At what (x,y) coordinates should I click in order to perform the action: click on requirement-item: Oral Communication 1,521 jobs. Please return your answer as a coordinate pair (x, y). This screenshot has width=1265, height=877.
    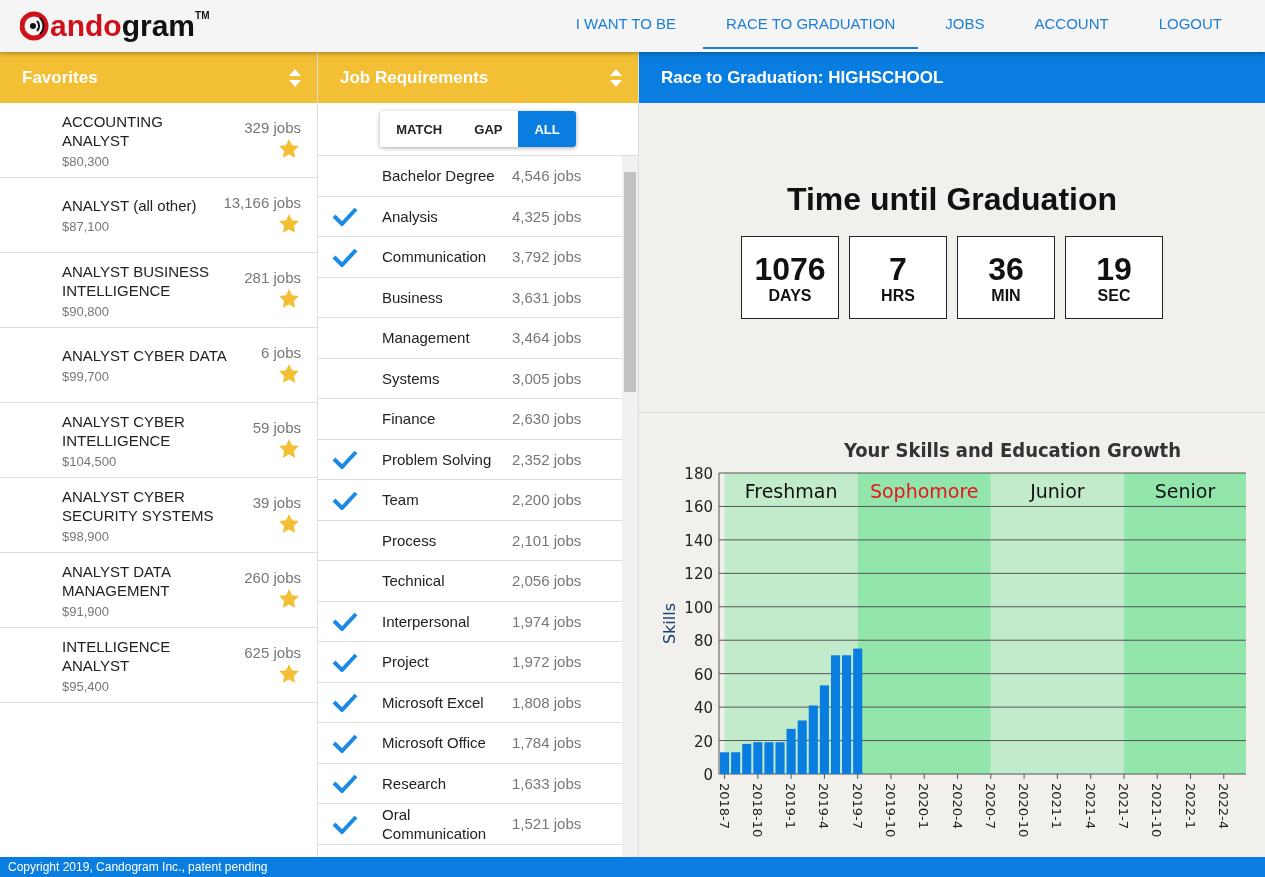
    Looking at the image, I should click on (470, 824).